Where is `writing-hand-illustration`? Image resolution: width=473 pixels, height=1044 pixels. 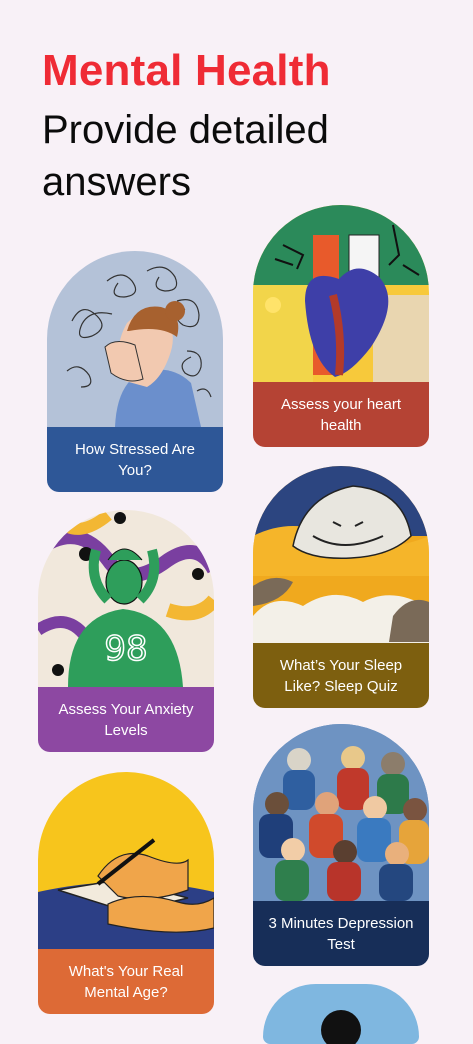 writing-hand-illustration is located at coordinates (126, 860).